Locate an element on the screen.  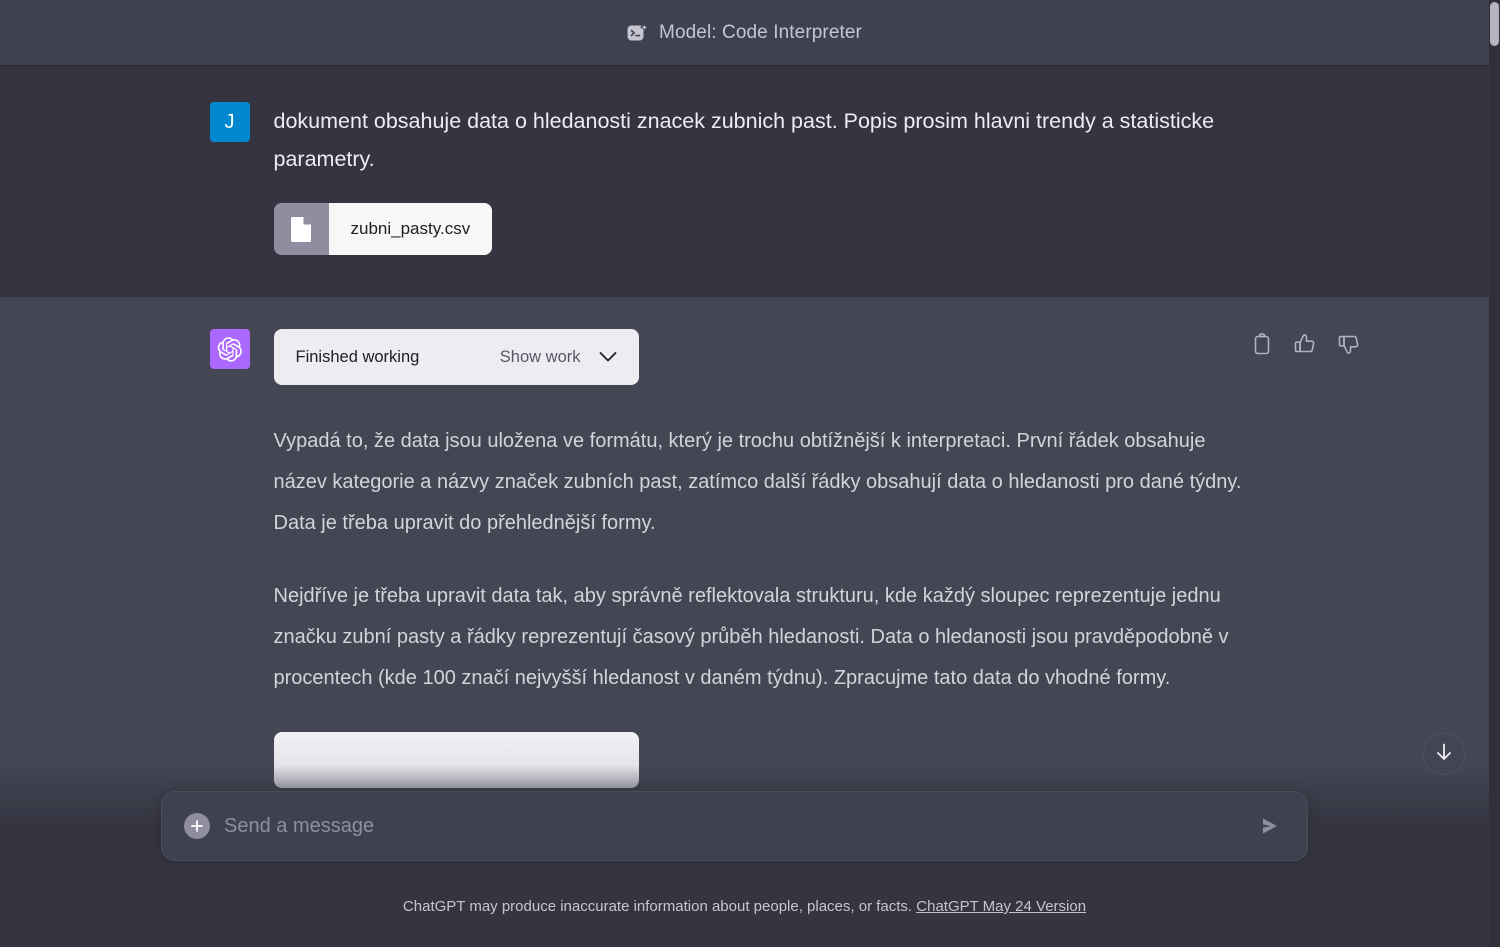
code-interpreter-sparkle-icon is located at coordinates (638, 32).